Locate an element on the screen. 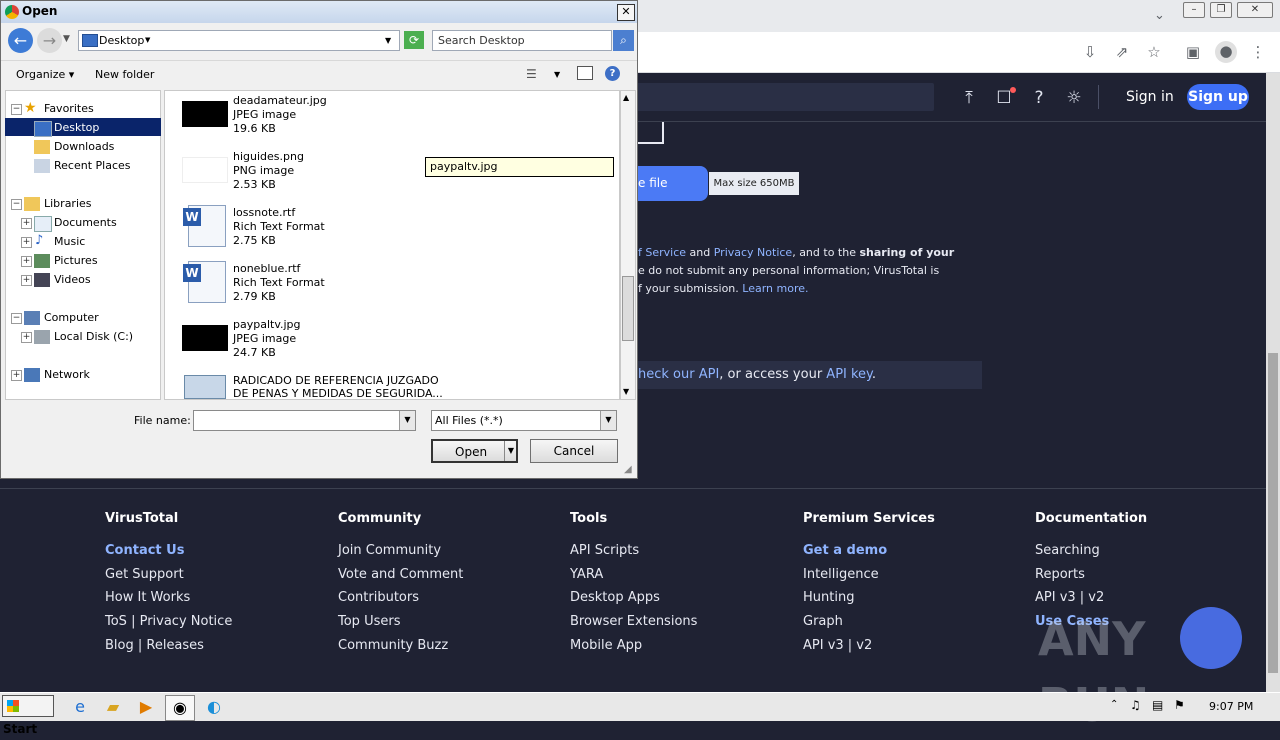 The height and width of the screenshot is (740, 1280). scroll-thumb is located at coordinates (628, 308).